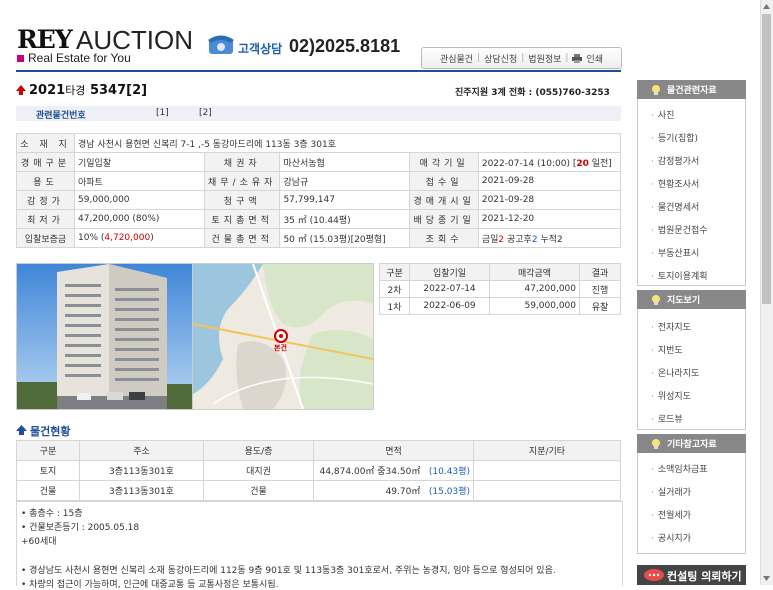  What do you see at coordinates (45, 238) in the screenshot?
I see `cell-label: 입찰보증금` at bounding box center [45, 238].